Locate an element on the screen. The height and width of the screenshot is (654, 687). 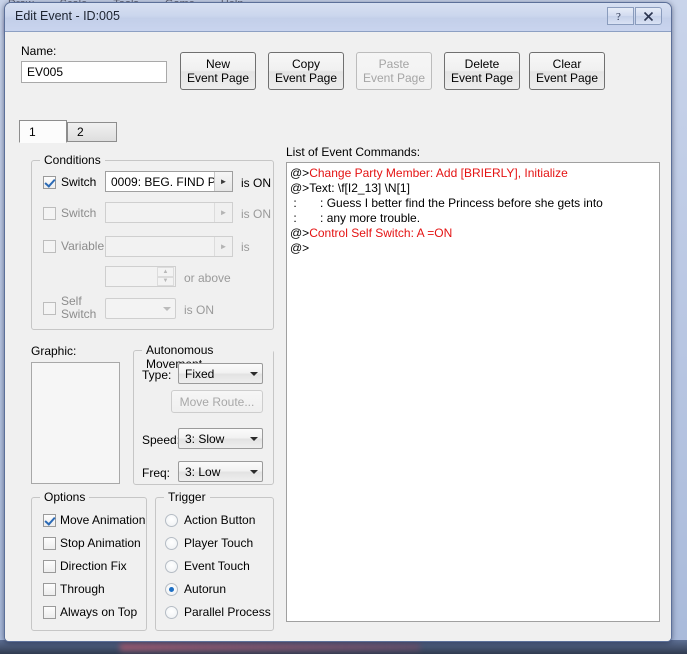
command-text: : any more trouble. is located at coordinates (360, 218).